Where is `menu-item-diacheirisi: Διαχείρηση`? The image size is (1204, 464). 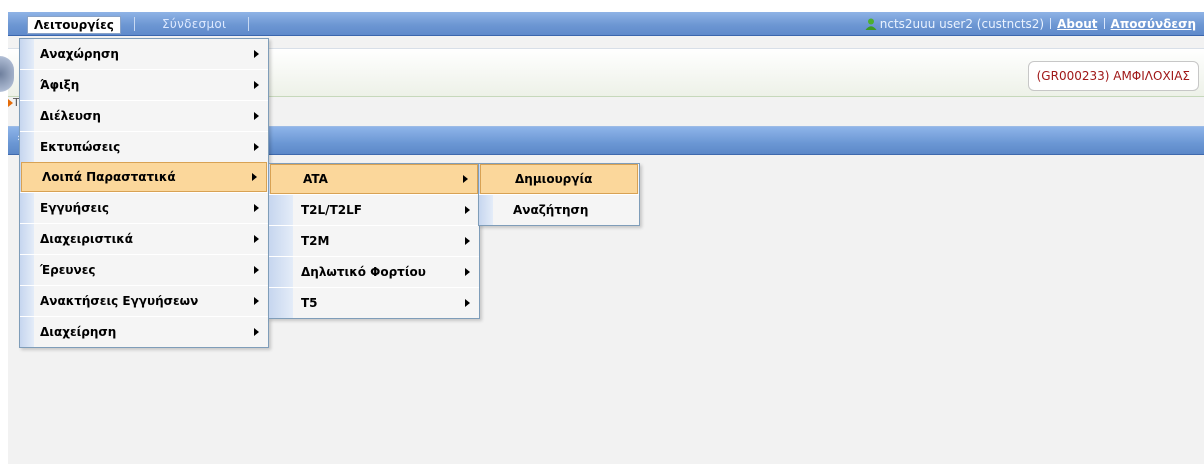 menu-item-diacheirisi: Διαχείρηση is located at coordinates (144, 331).